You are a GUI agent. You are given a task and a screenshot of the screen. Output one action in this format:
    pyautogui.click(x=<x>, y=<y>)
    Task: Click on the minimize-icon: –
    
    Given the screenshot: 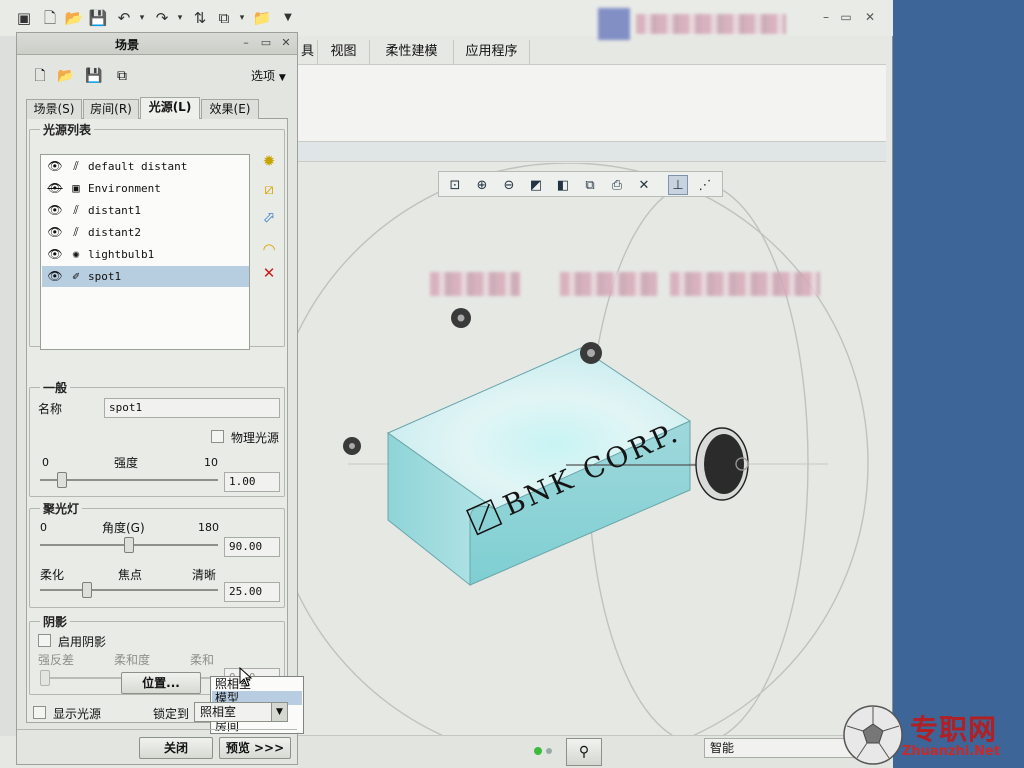 What is the action you would take?
    pyautogui.click(x=826, y=17)
    